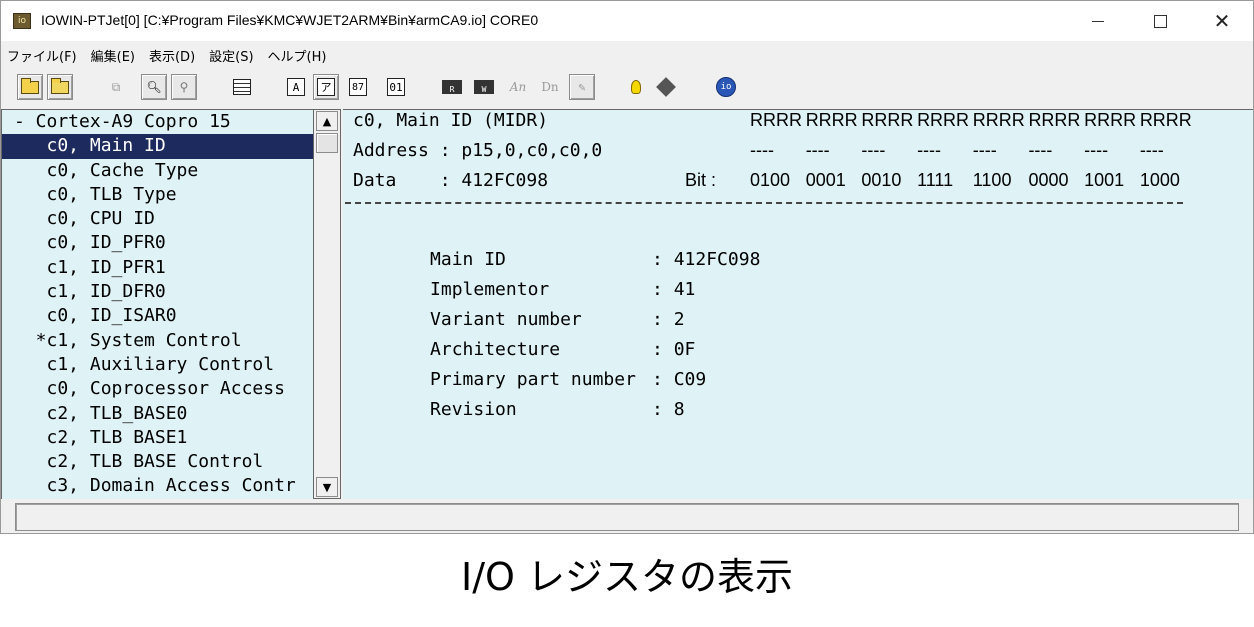 The image size is (1254, 627). I want to click on menu-help: ヘルプ(H), so click(297, 55).